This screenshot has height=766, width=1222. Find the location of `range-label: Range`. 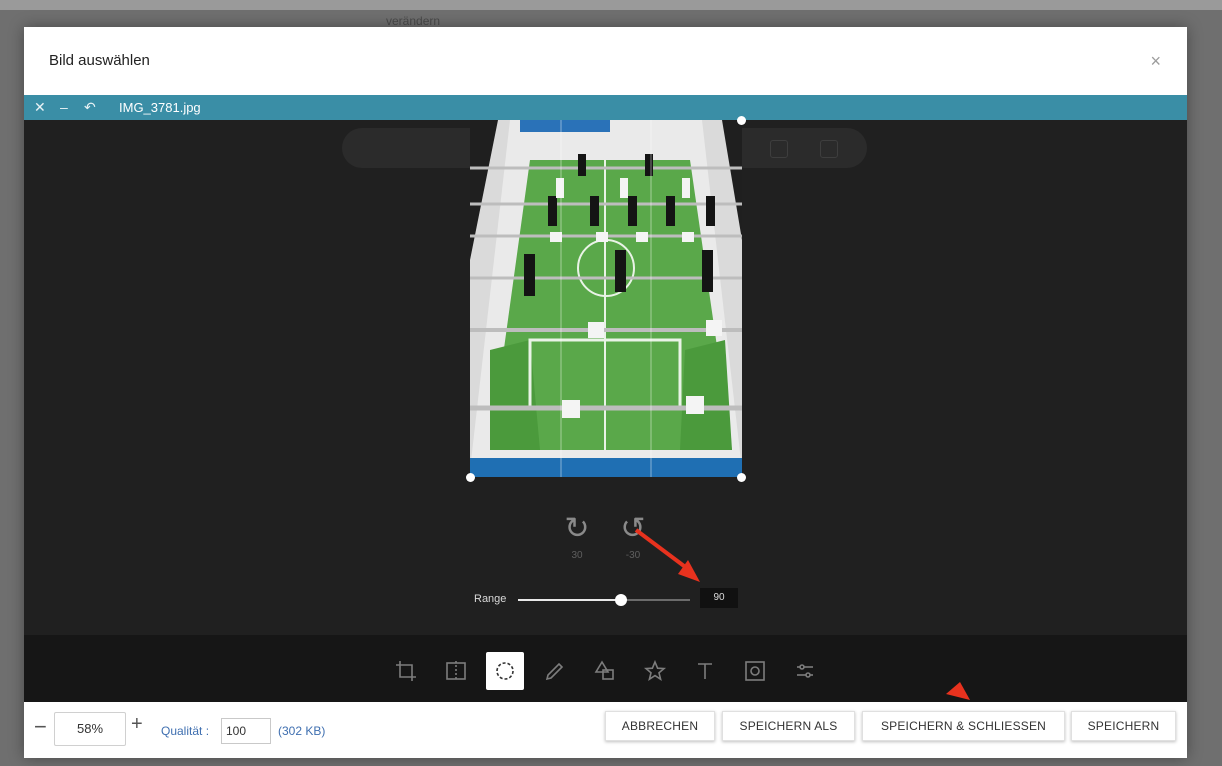

range-label: Range is located at coordinates (490, 599).